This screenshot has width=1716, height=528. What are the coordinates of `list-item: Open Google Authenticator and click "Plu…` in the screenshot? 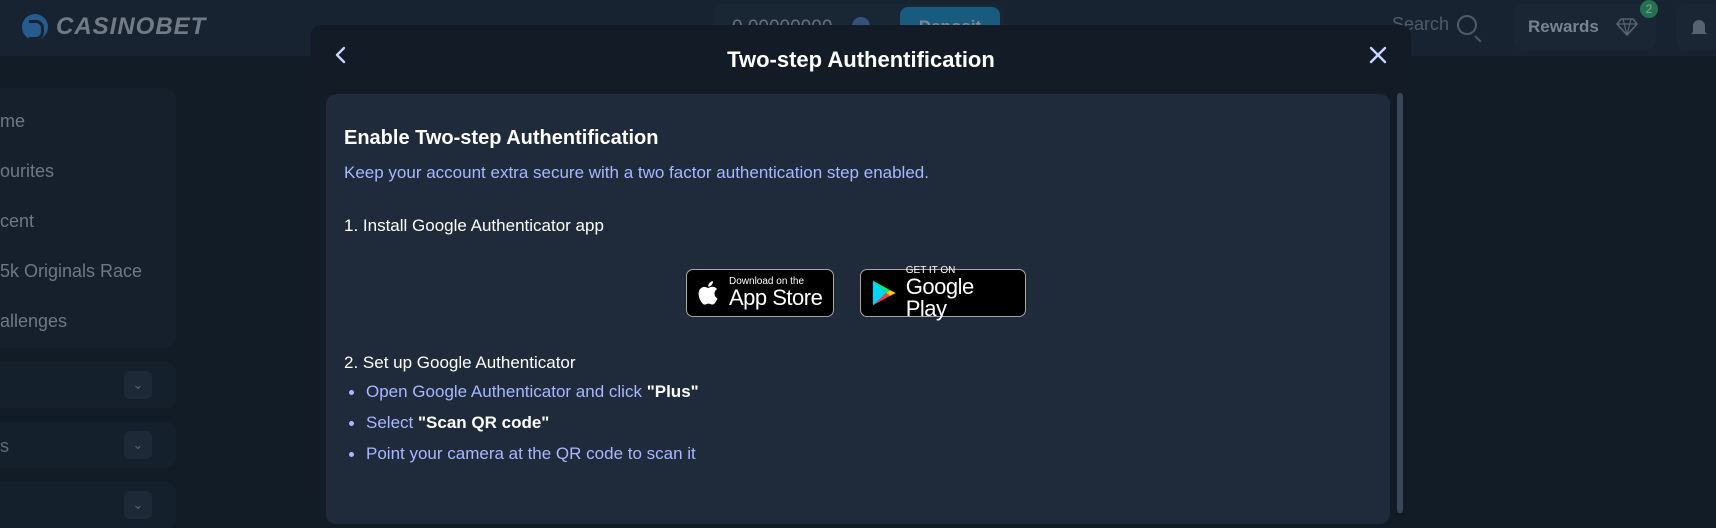 It's located at (521, 397).